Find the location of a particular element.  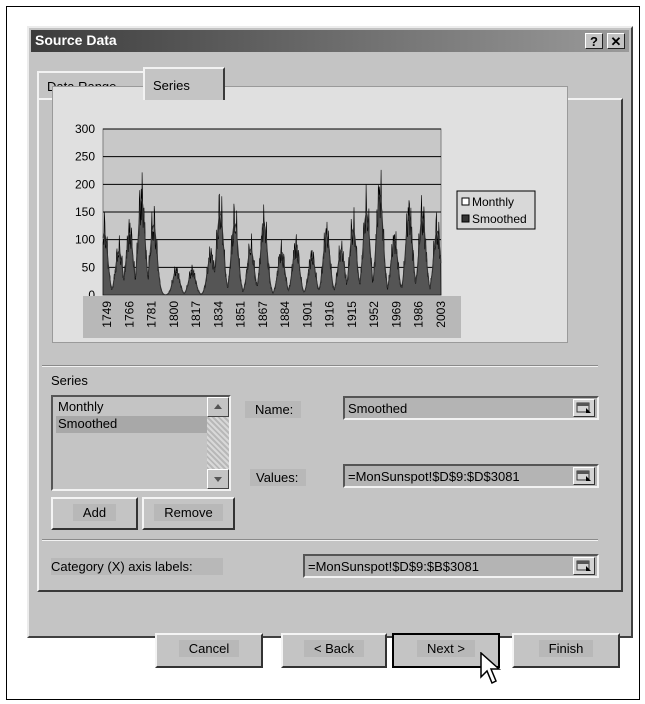

values-field: =MonSunspot!$D$9:$D$3081 is located at coordinates (471, 476).